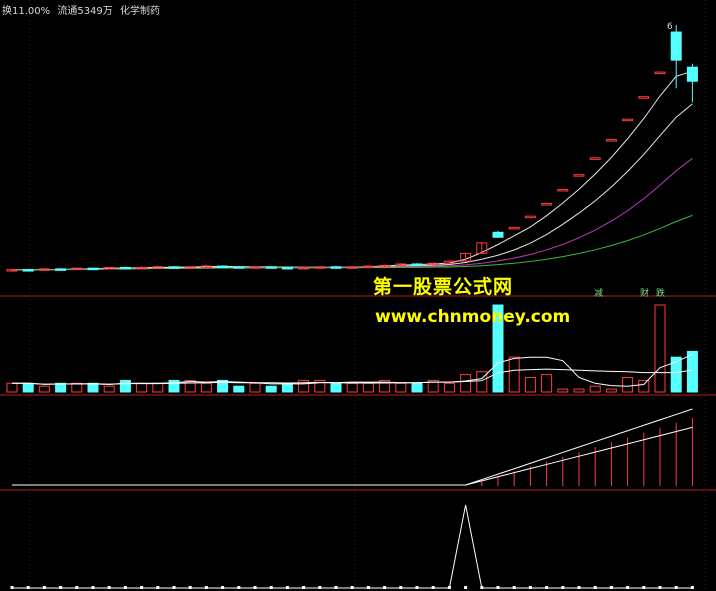 This screenshot has width=716, height=591. I want to click on price-label: 6, so click(670, 27).